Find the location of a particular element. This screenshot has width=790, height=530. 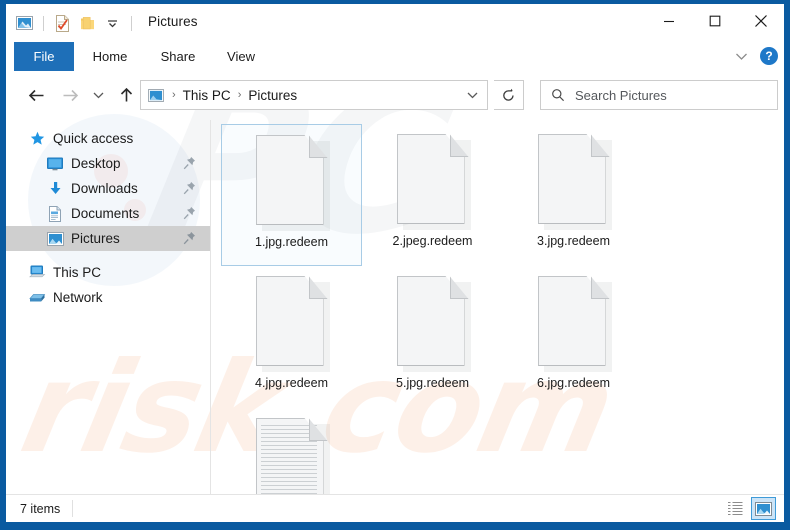

breadcrumb-this-pc: This PC is located at coordinates (207, 95).